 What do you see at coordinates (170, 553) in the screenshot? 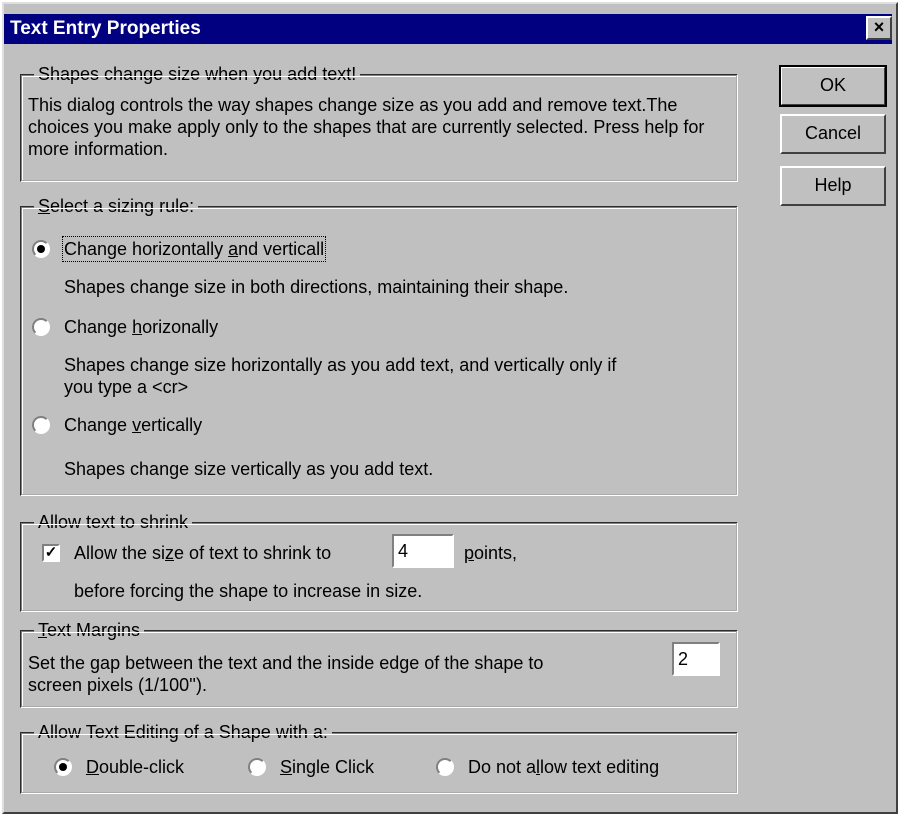
I see `shrink-label-mnemonic: z` at bounding box center [170, 553].